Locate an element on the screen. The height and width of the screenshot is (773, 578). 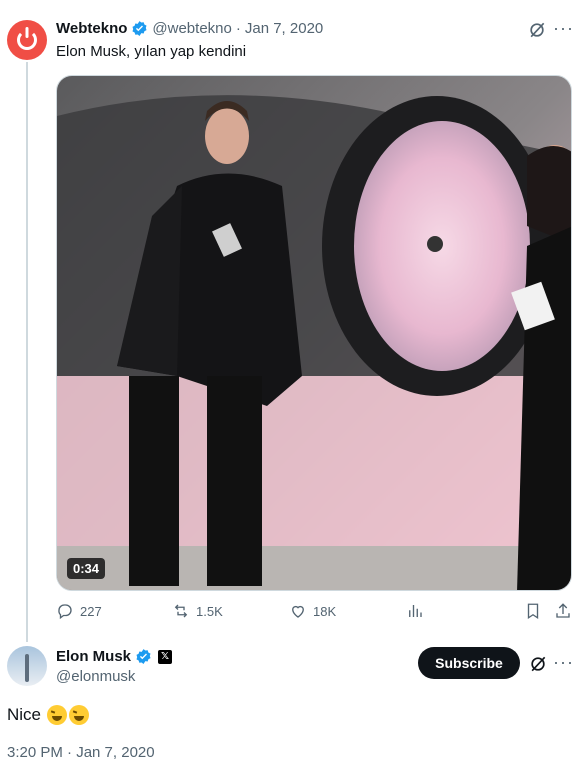
repost-count: 1.5K is located at coordinates (209, 611).